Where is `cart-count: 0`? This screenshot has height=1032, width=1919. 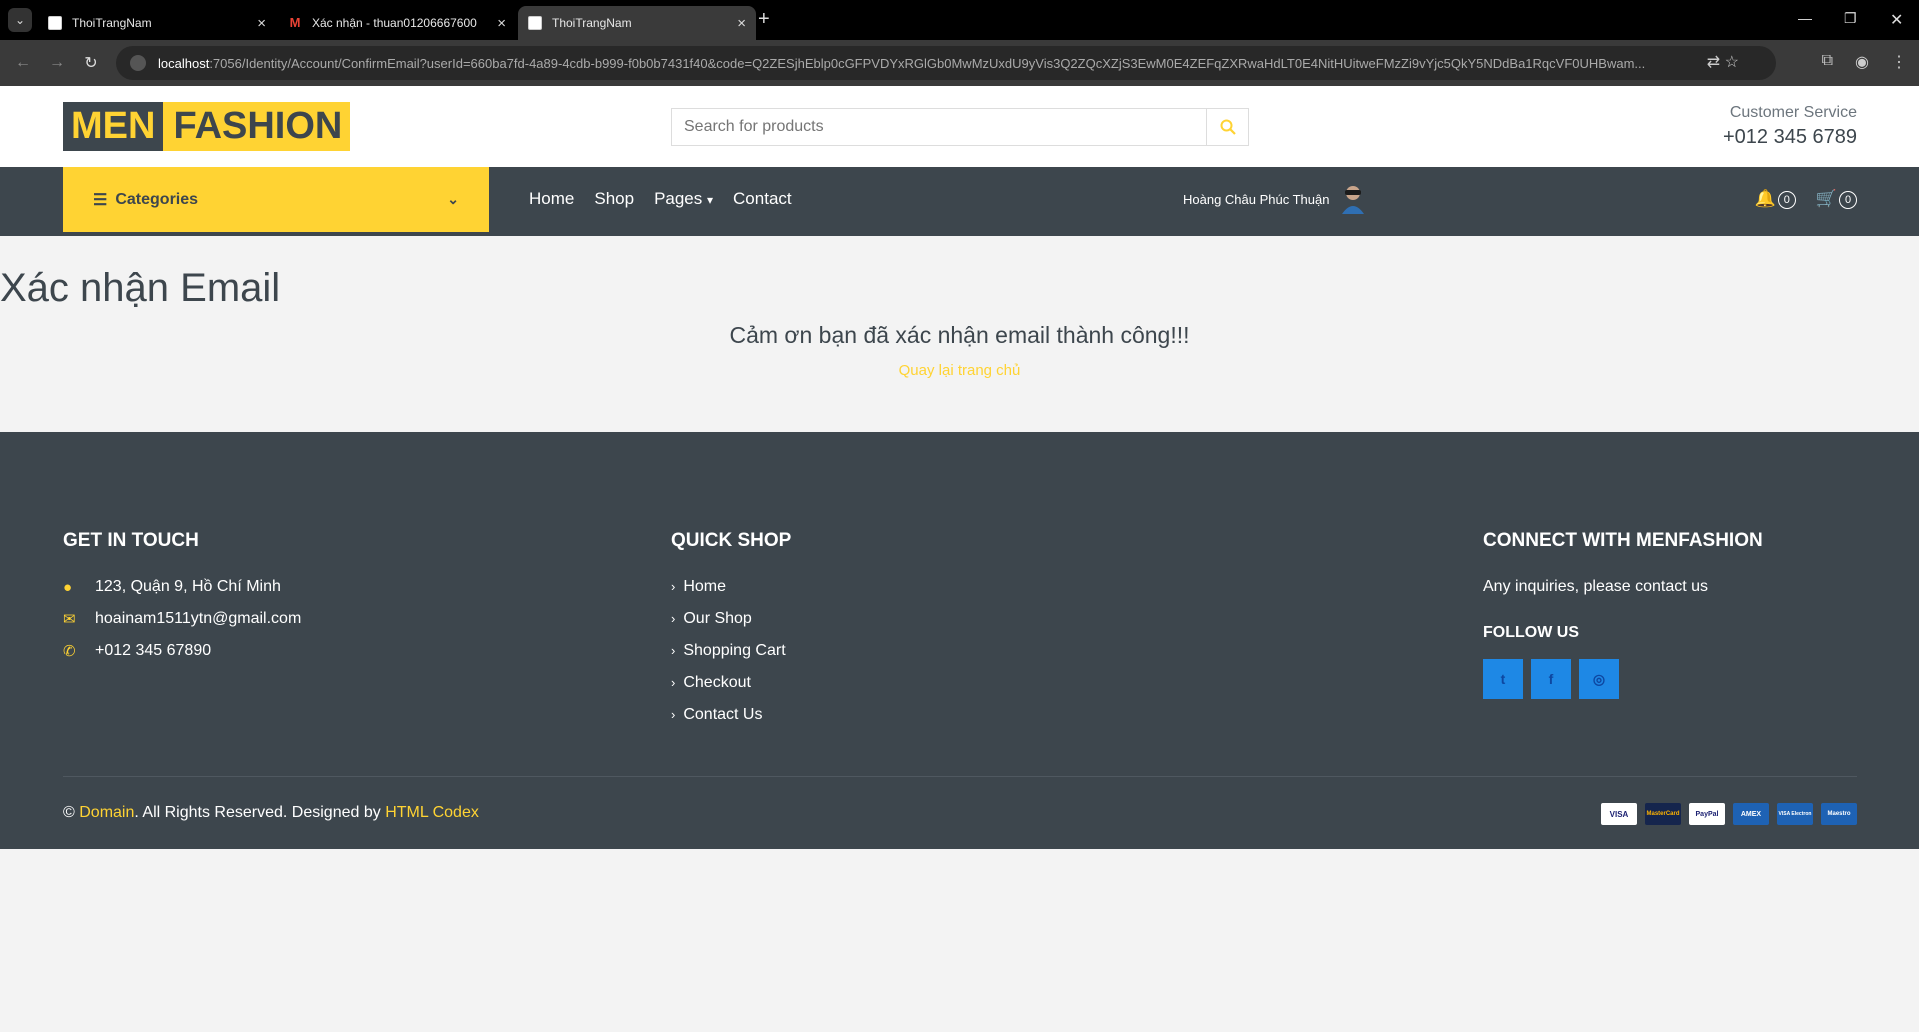
cart-count: 0 is located at coordinates (1848, 199).